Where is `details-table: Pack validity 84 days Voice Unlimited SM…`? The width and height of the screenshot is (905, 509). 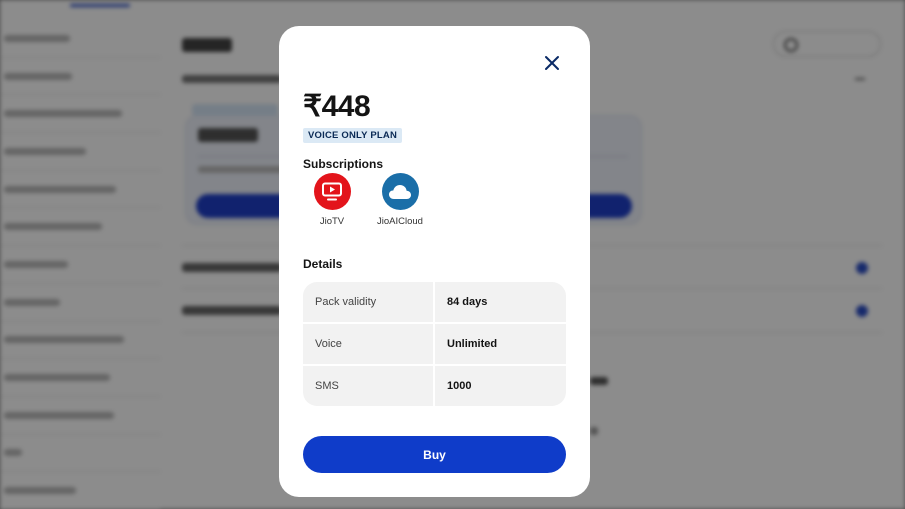 details-table: Pack validity 84 days Voice Unlimited SM… is located at coordinates (434, 344).